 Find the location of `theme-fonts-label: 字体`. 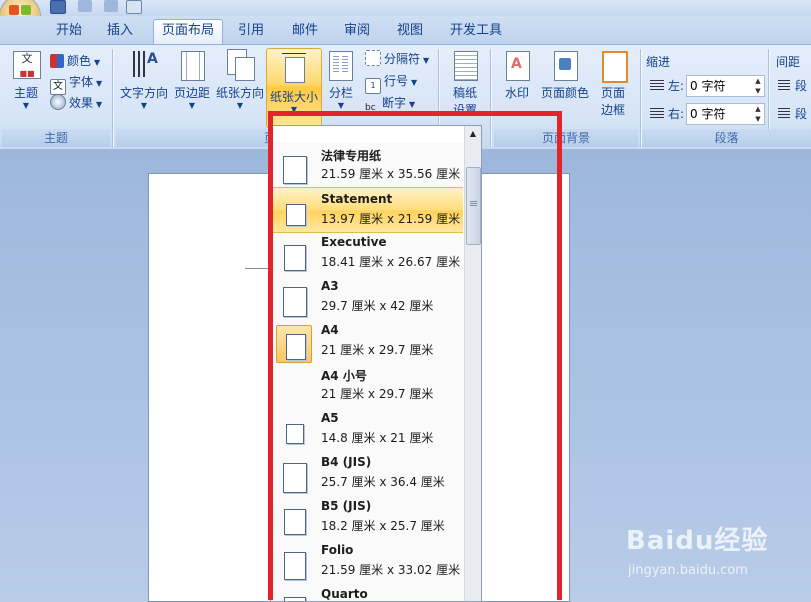

theme-fonts-label: 字体 is located at coordinates (81, 82).